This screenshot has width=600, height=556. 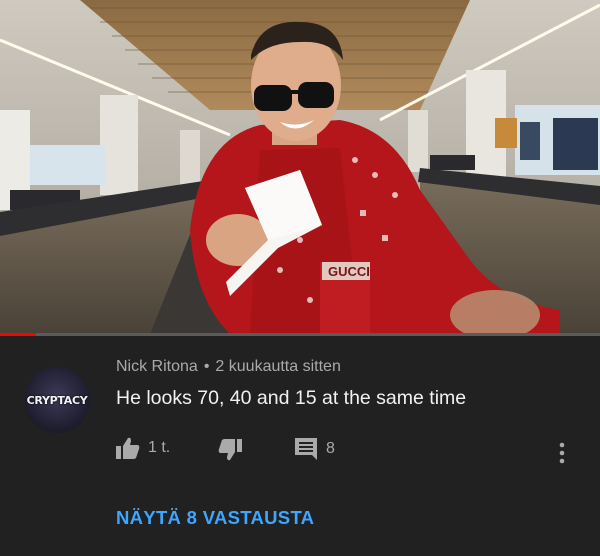 I want to click on comment-meta: Nick Ritona • 2 kuukautta sitten, so click(x=228, y=367).